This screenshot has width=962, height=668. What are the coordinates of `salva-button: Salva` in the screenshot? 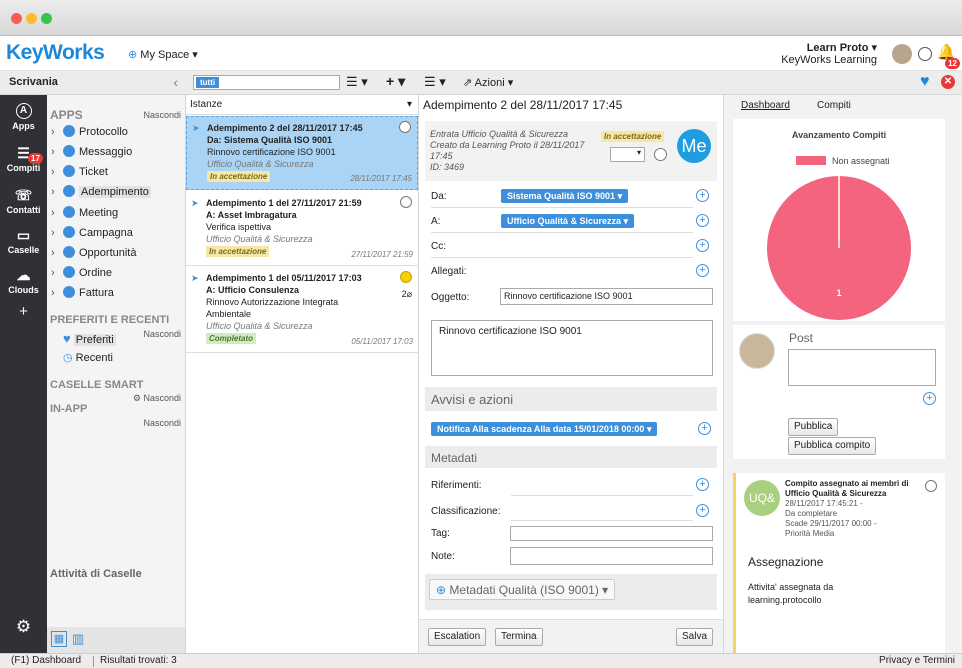 It's located at (695, 637).